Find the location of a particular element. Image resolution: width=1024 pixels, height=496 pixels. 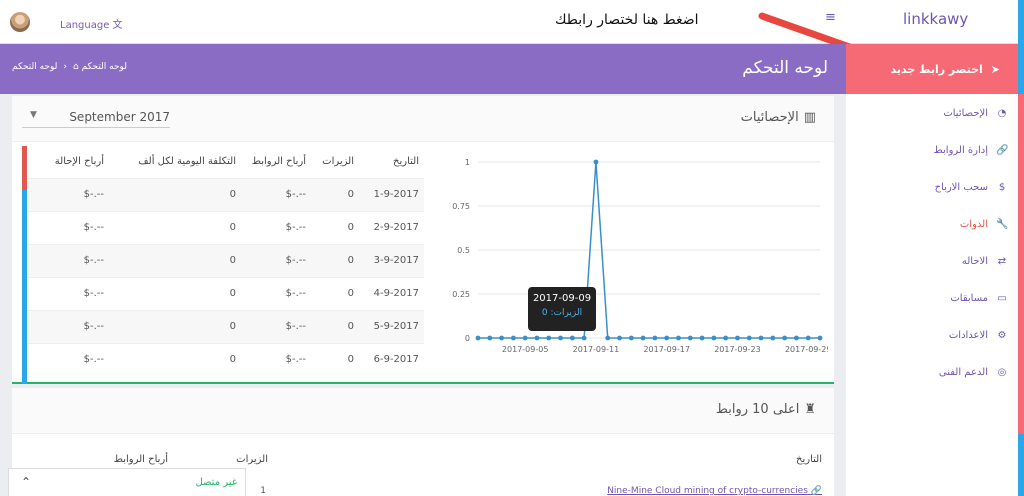

dashboard-icon: ◔ is located at coordinates (1002, 113).